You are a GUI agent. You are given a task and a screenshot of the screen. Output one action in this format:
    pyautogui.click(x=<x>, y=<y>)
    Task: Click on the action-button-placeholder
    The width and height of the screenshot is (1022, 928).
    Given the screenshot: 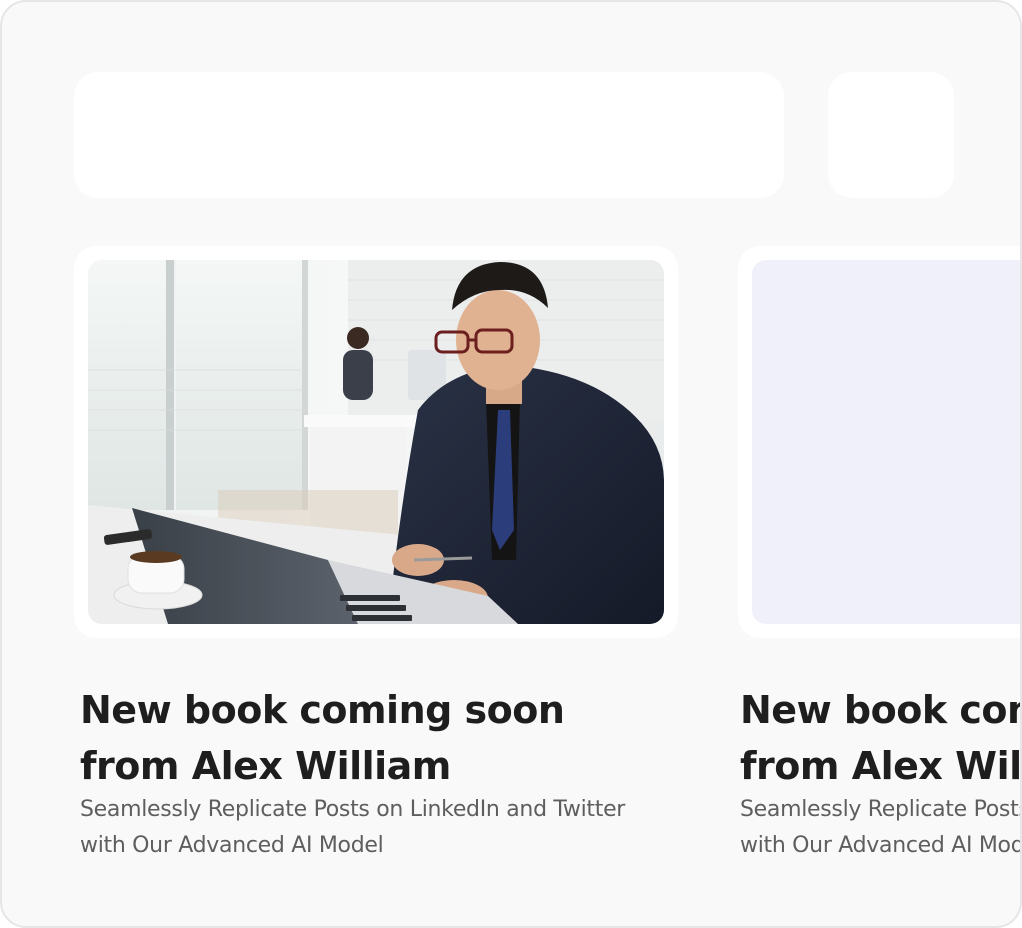 What is the action you would take?
    pyautogui.click(x=891, y=135)
    